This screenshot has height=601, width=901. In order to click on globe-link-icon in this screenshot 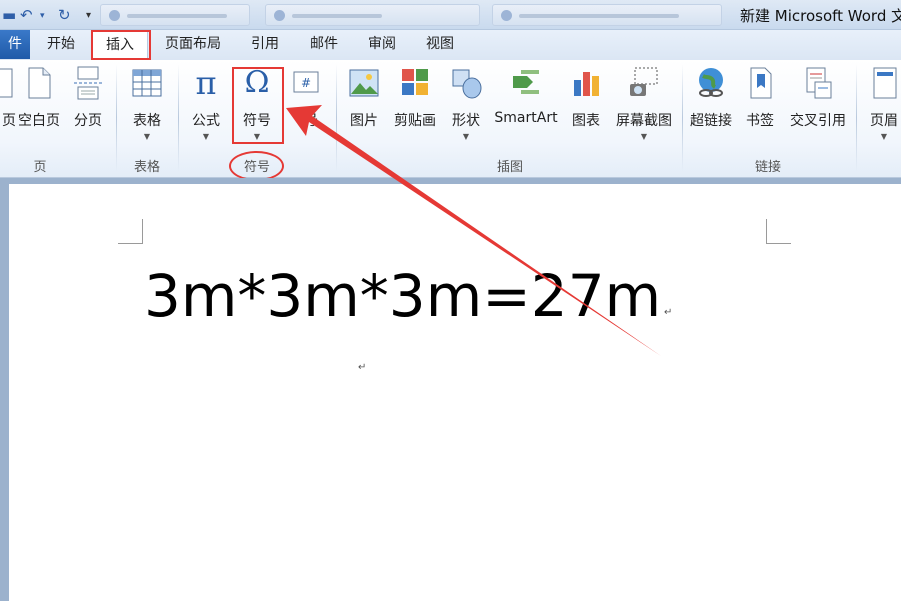, I will do `click(711, 83)`.